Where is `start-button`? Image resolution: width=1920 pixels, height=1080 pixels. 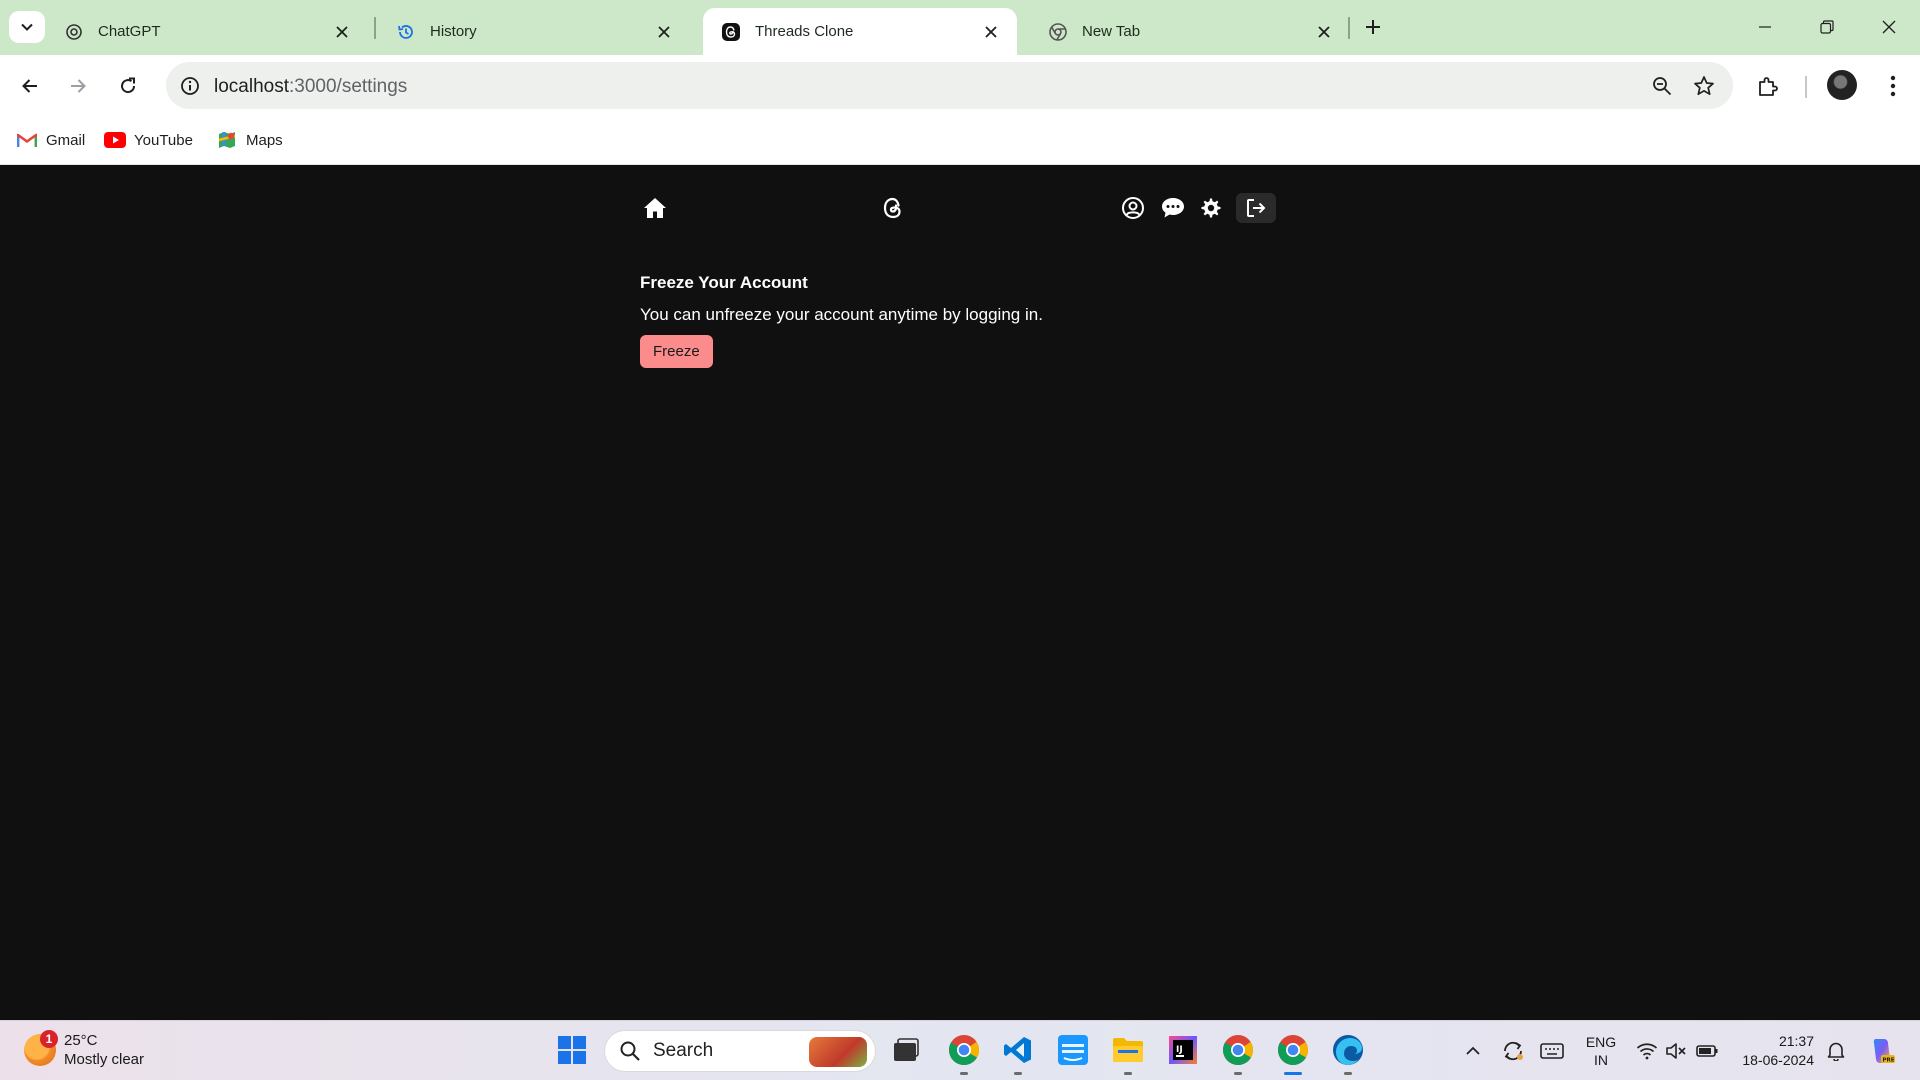
start-button is located at coordinates (572, 1050).